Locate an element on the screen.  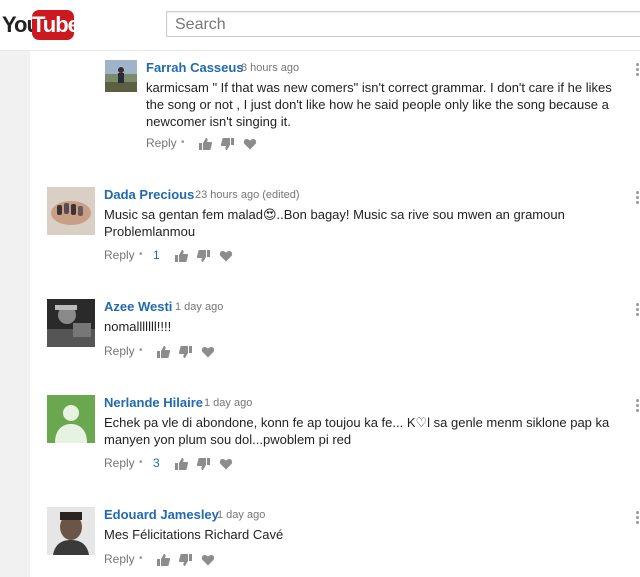
comment-time: 23 hours ago (edited) is located at coordinates (247, 195).